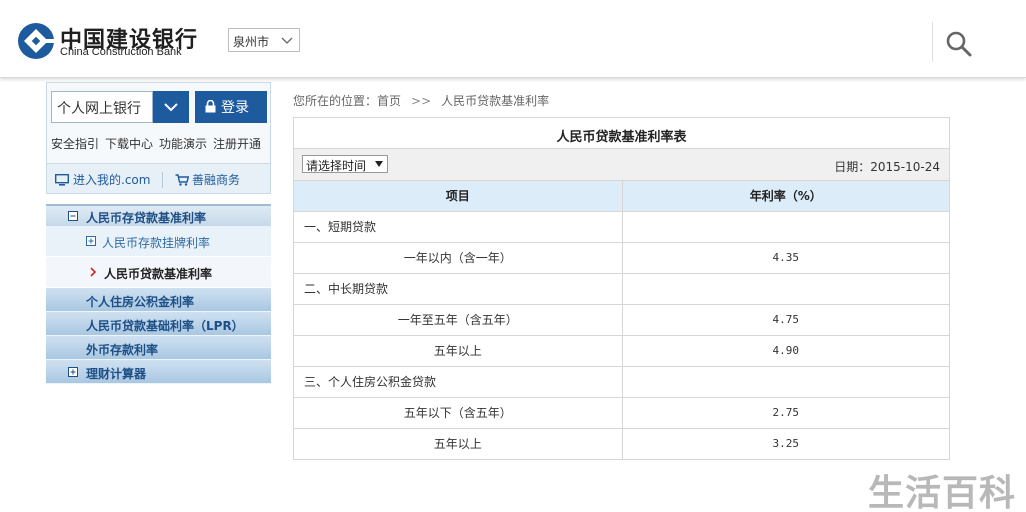 The image size is (1026, 512). I want to click on bank-type-dropdown-button, so click(171, 107).